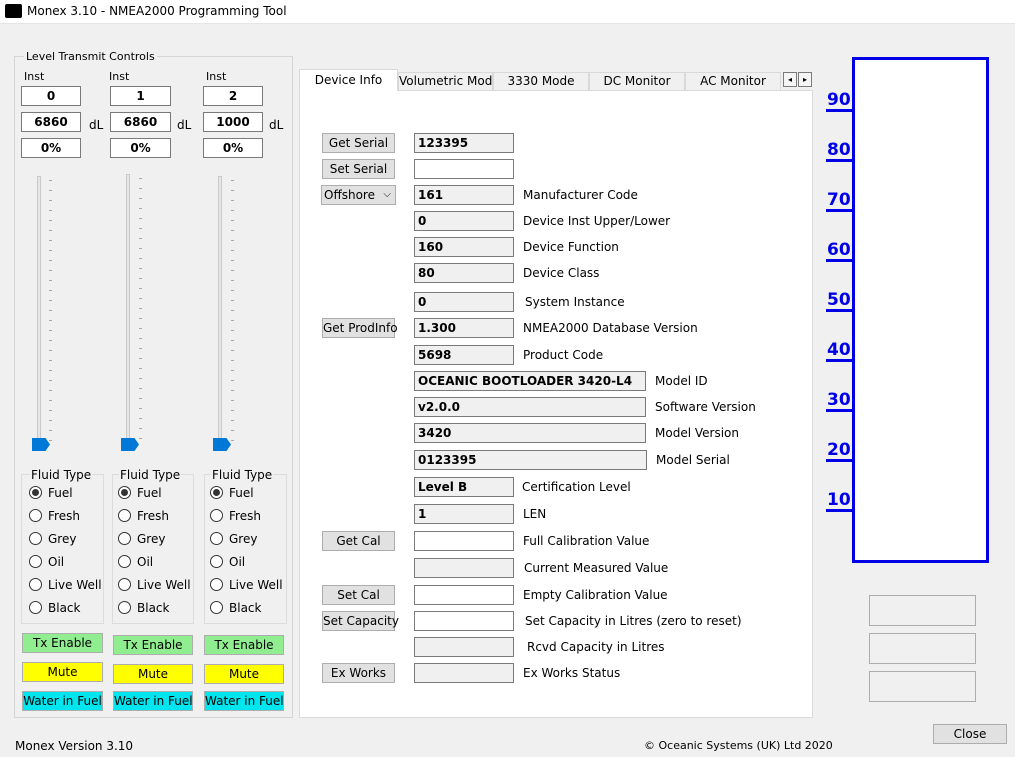 This screenshot has width=1015, height=757. Describe the element at coordinates (637, 81) in the screenshot. I see `tab-dc-monitor: DC Monitor` at that location.